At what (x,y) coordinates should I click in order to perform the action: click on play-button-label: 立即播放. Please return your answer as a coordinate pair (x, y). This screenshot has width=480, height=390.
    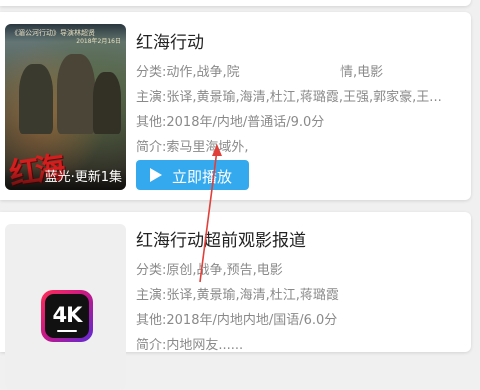
    Looking at the image, I should click on (202, 177).